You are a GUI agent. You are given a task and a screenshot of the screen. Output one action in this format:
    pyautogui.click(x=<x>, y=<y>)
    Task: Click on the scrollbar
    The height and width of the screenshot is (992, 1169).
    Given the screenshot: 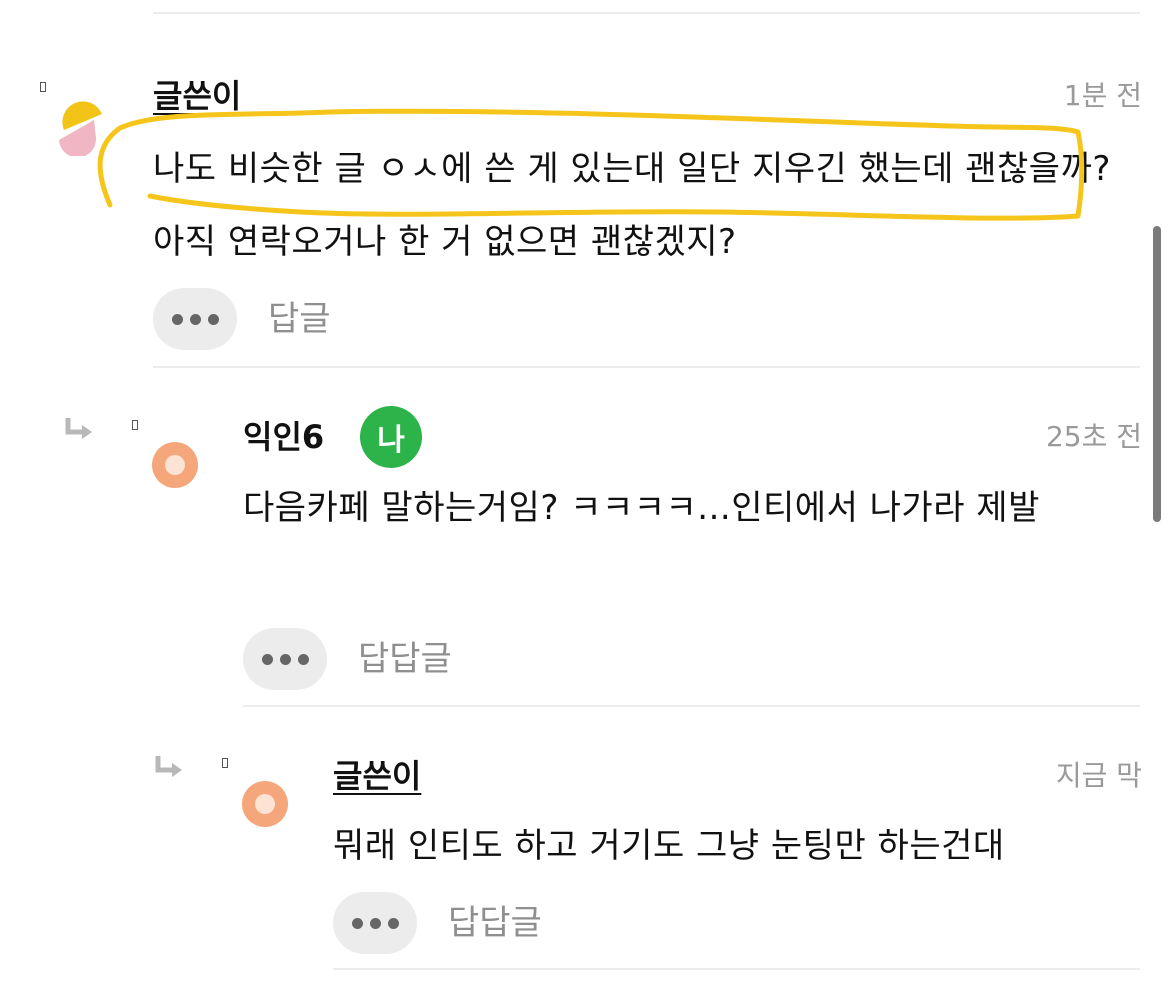 What is the action you would take?
    pyautogui.click(x=1157, y=374)
    